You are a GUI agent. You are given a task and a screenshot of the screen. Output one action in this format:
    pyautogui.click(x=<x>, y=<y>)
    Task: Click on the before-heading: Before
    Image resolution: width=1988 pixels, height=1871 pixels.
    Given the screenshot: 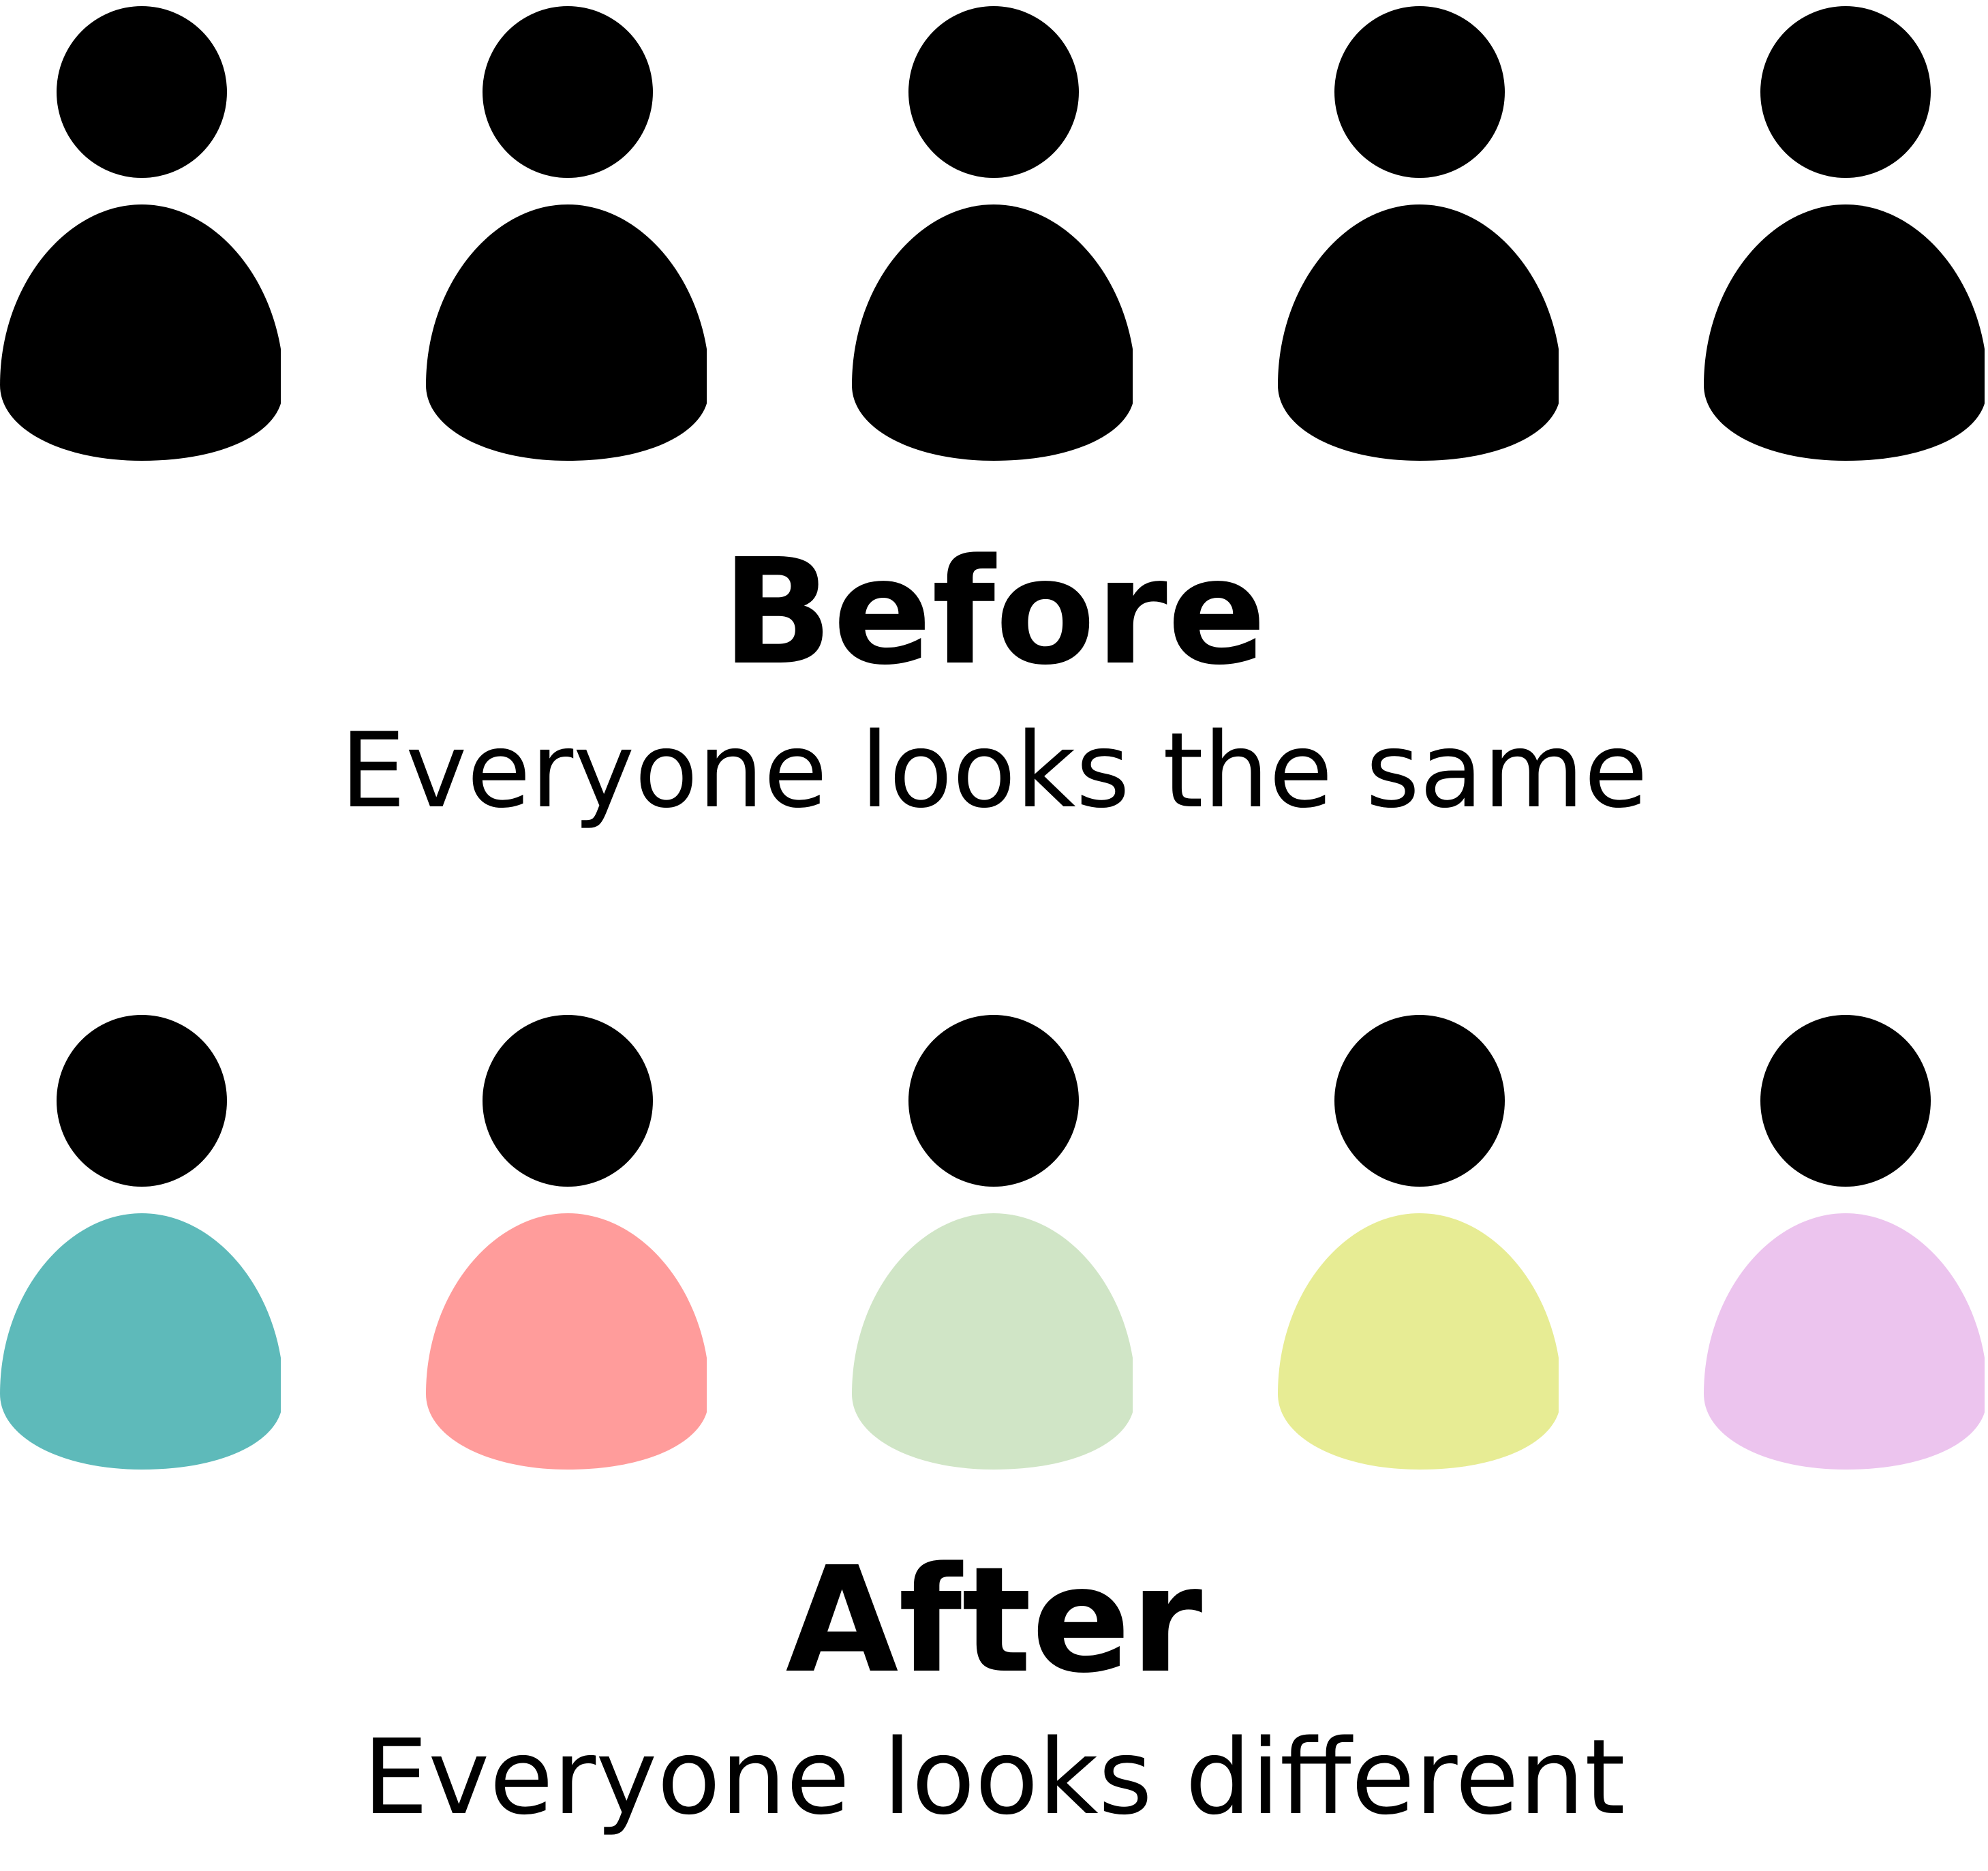 What is the action you would take?
    pyautogui.click(x=994, y=612)
    